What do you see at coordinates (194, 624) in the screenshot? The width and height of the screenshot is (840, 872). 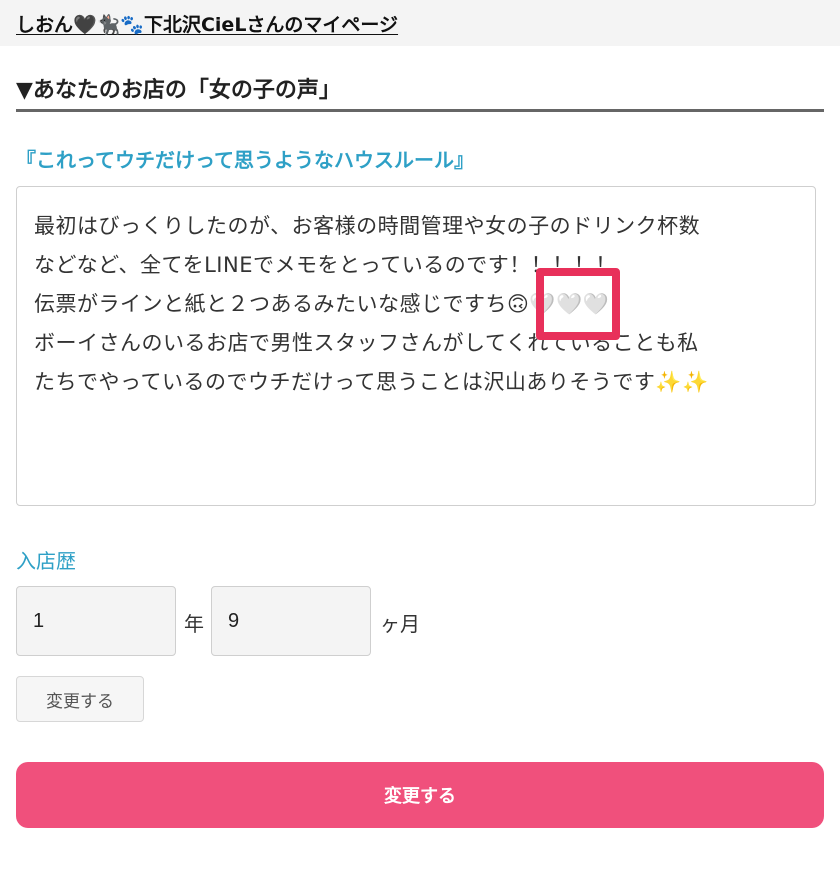 I see `years-unit: 年` at bounding box center [194, 624].